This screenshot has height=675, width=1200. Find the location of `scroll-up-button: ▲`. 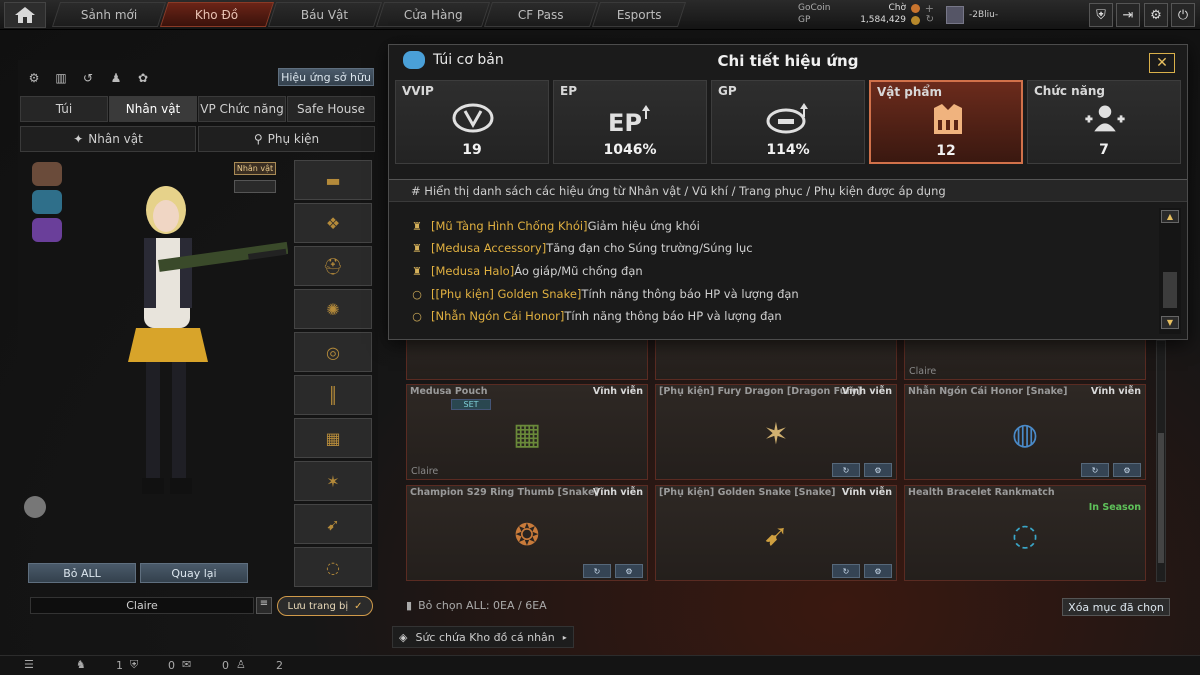

scroll-up-button: ▲ is located at coordinates (1170, 216).